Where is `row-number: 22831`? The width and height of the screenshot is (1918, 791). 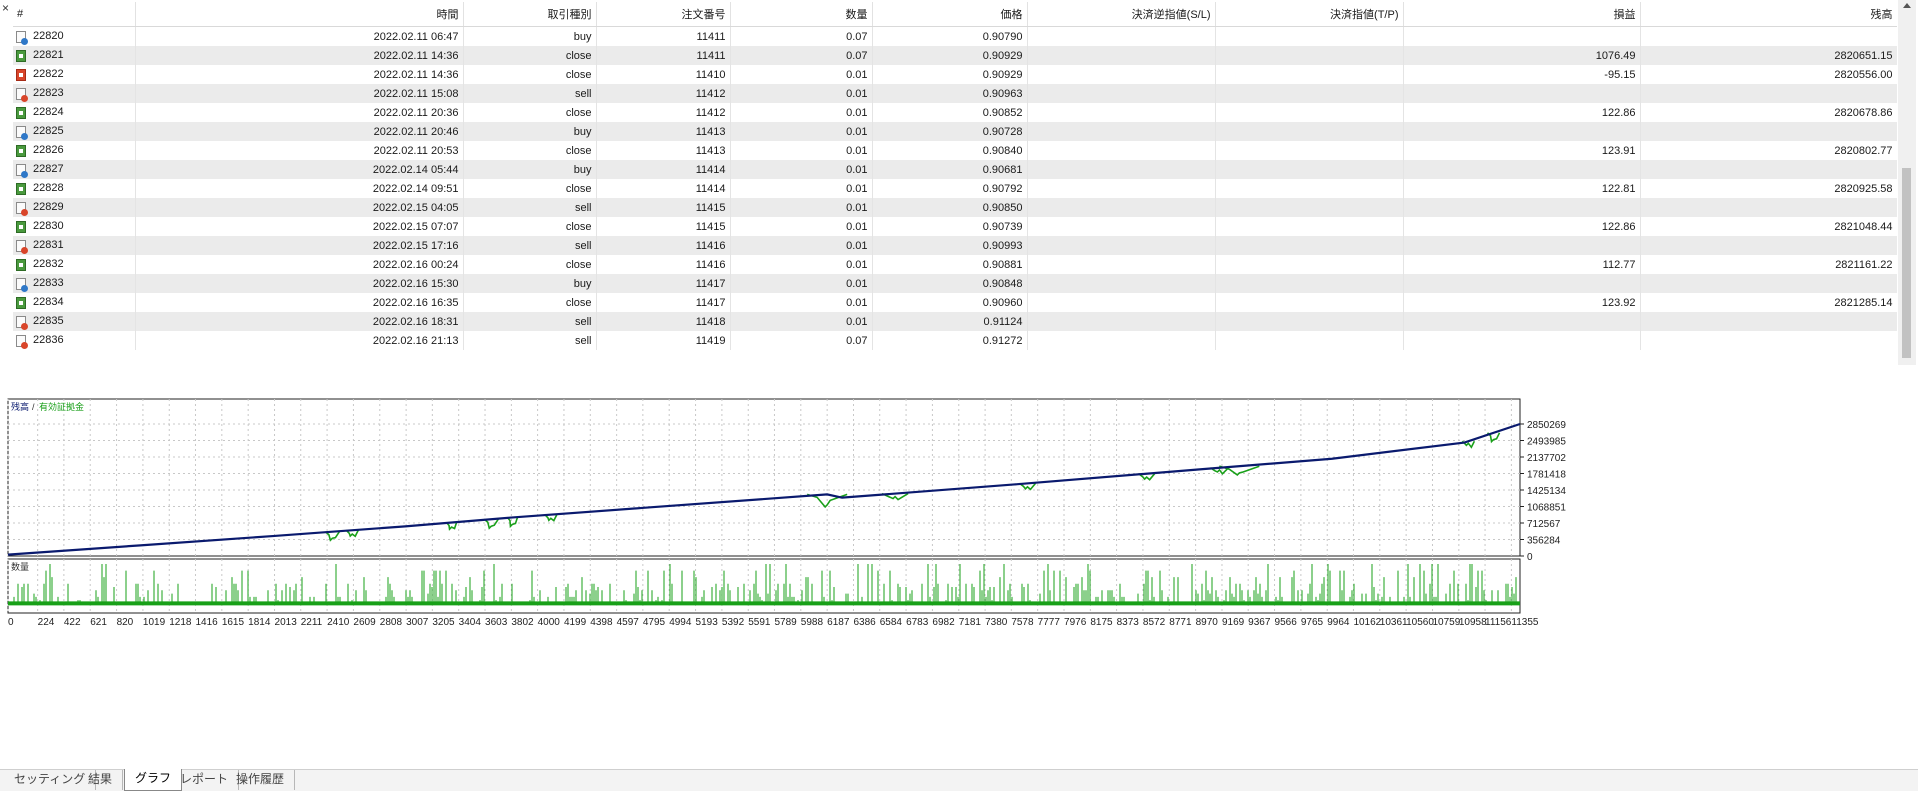 row-number: 22831 is located at coordinates (48, 245).